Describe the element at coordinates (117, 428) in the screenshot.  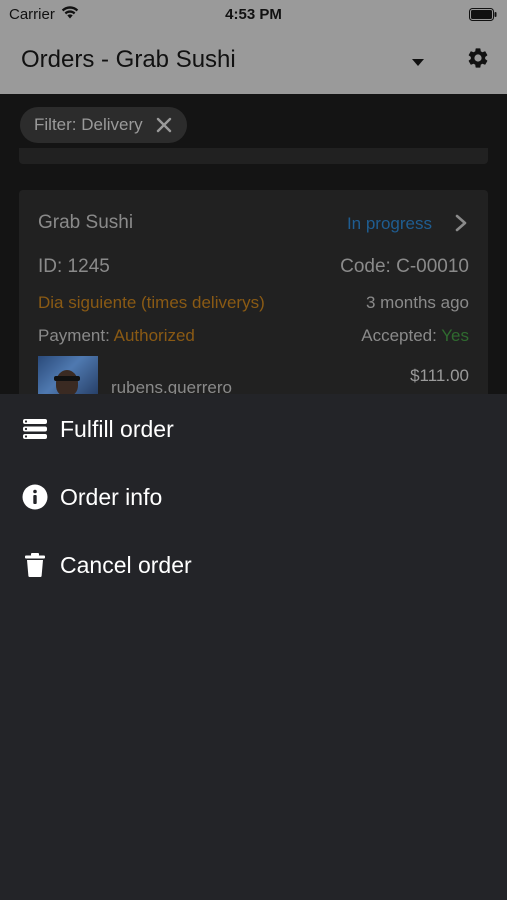
I see `fulfill-order-label: Fulfill order` at that location.